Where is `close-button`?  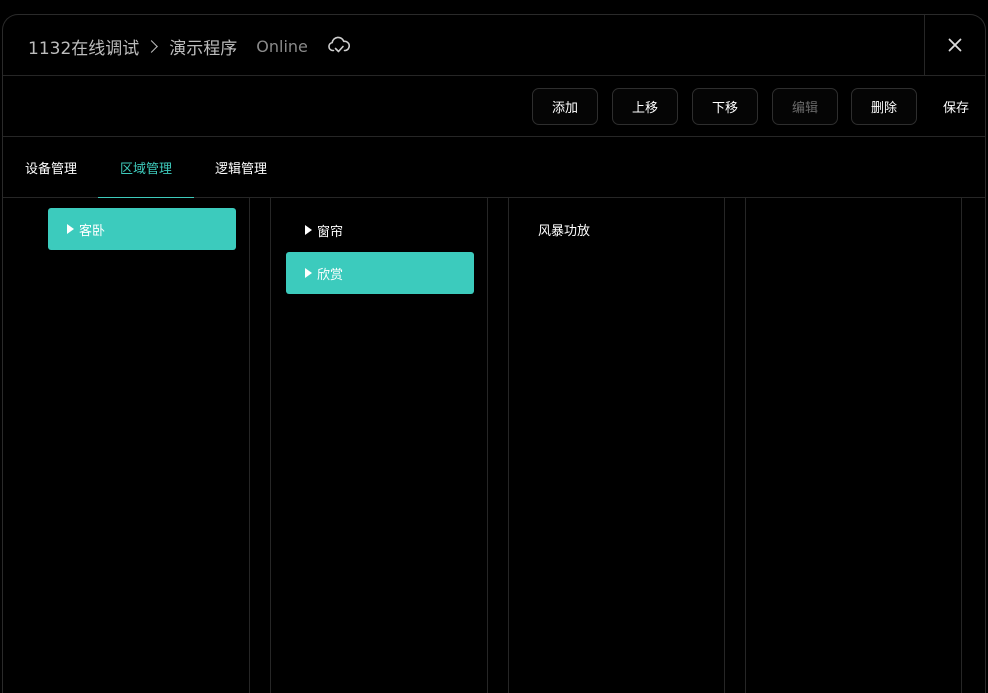 close-button is located at coordinates (954, 45).